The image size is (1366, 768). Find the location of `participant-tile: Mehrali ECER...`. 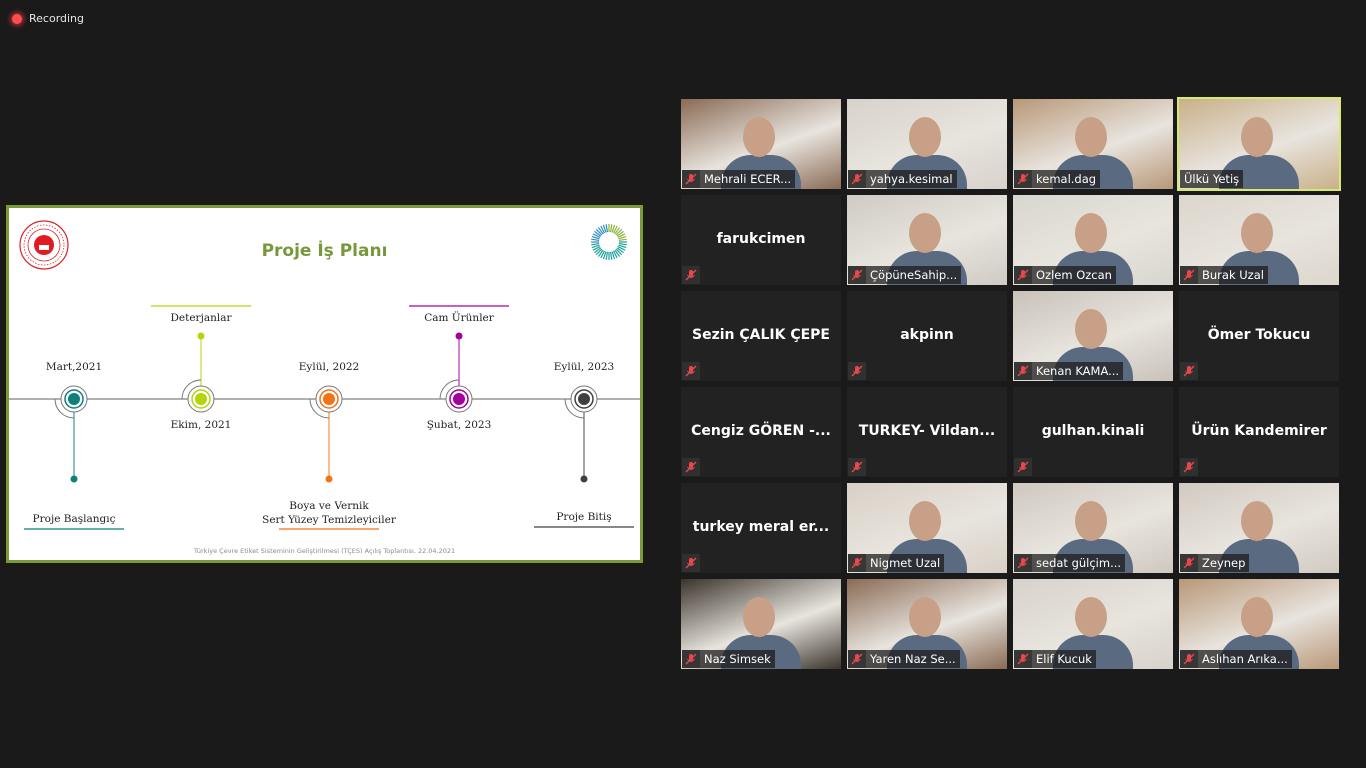

participant-tile: Mehrali ECER... is located at coordinates (761, 144).